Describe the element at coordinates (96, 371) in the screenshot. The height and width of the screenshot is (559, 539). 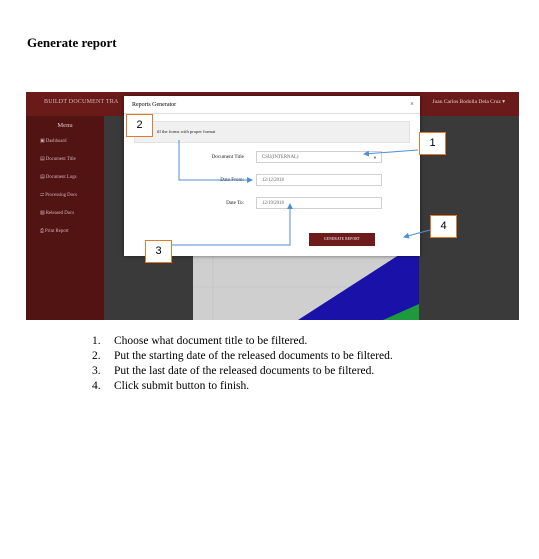
I see `list-number: 3.` at that location.